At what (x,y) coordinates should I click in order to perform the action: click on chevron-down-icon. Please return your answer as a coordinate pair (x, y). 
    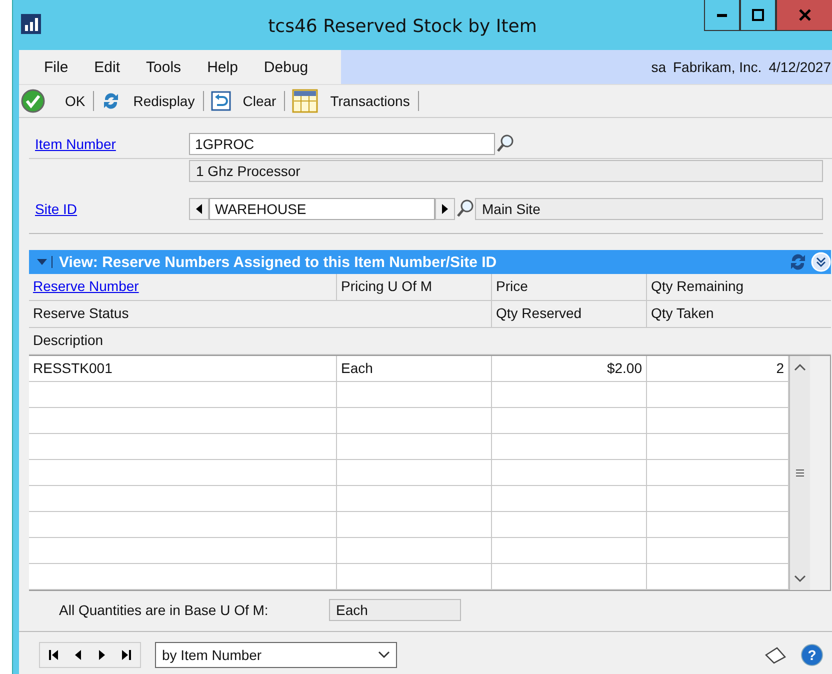
    Looking at the image, I should click on (384, 655).